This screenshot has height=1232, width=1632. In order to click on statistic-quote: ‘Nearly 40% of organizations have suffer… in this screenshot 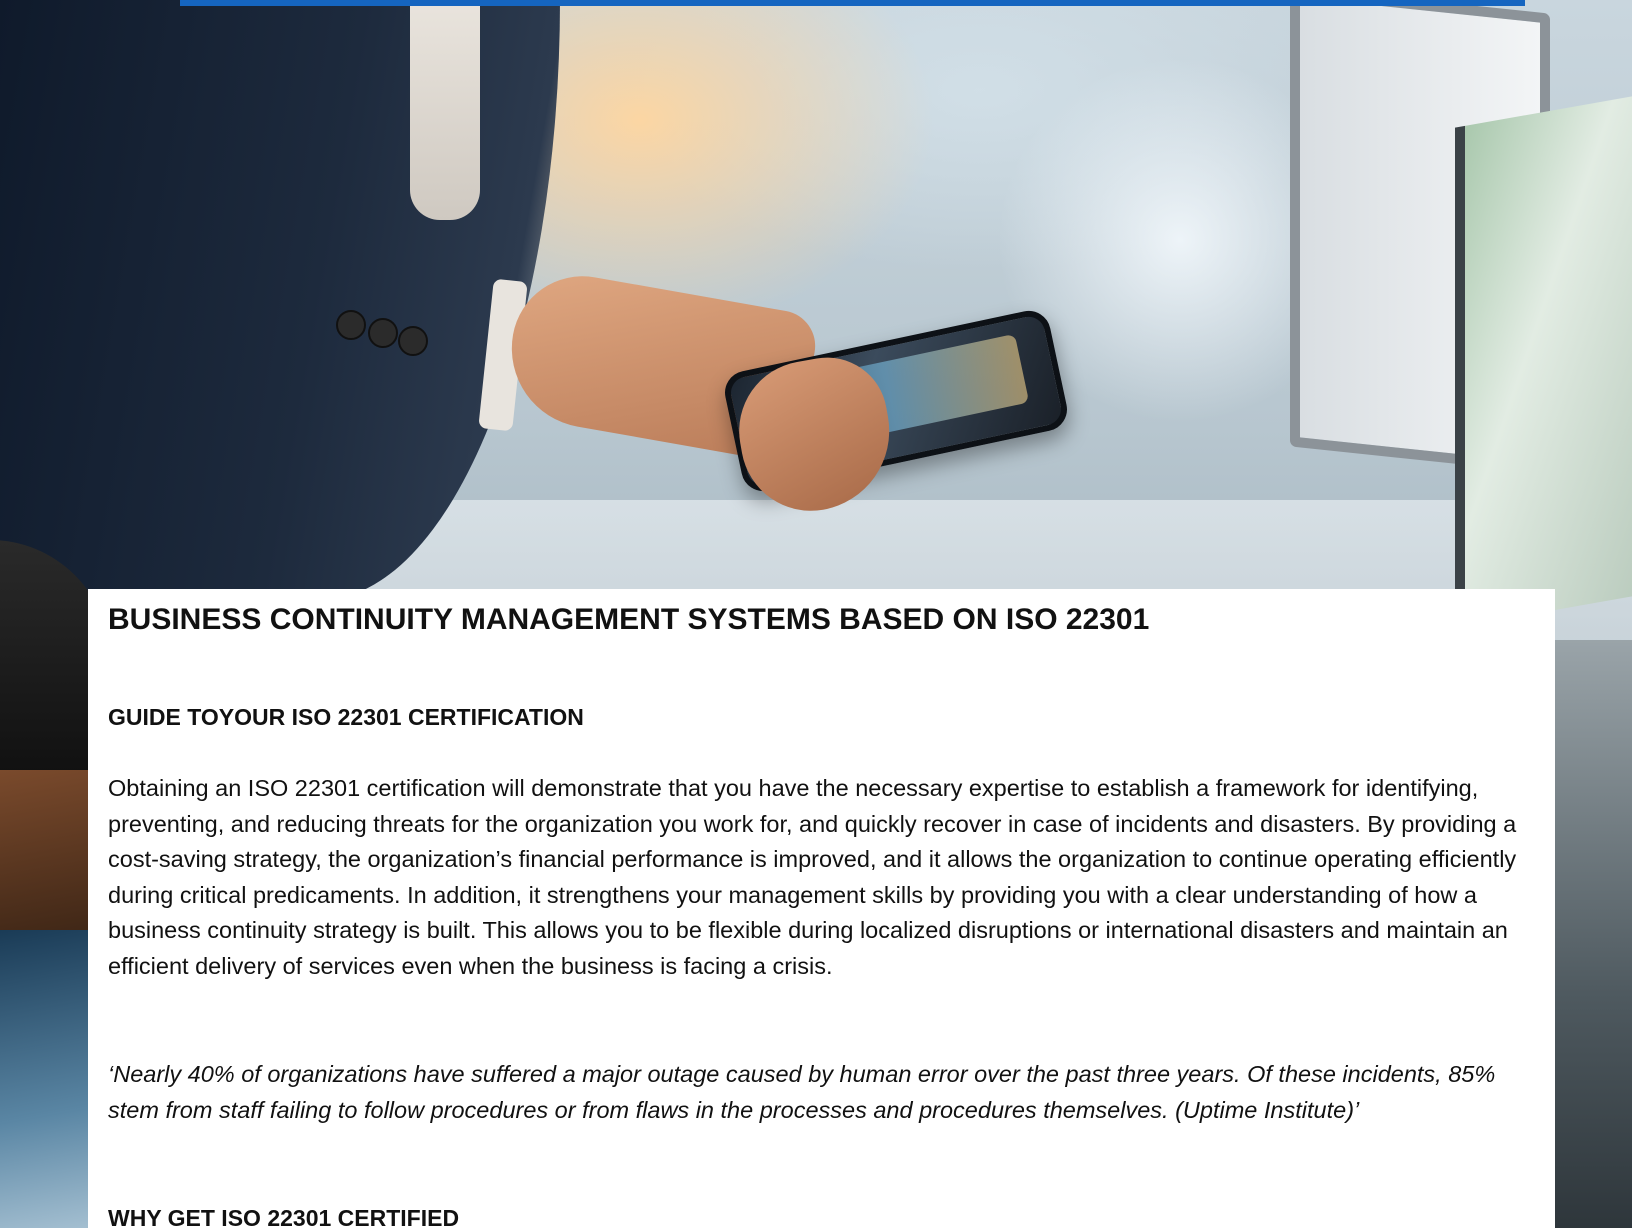, I will do `click(802, 1092)`.